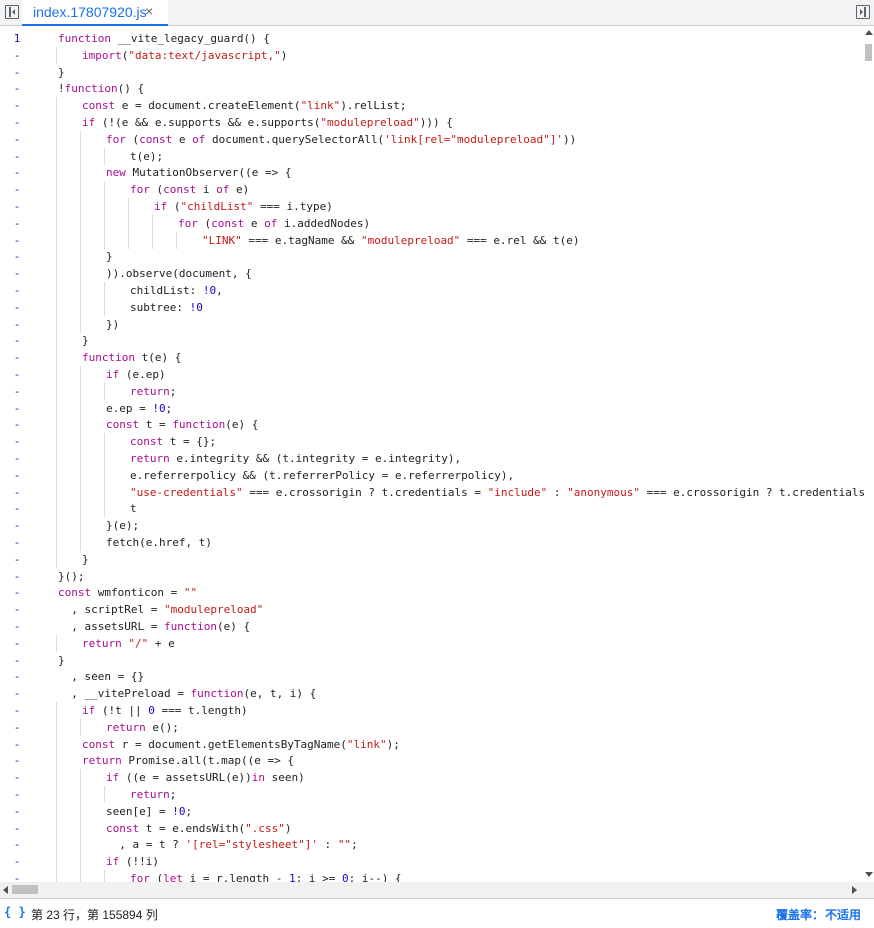  Describe the element at coordinates (188, 223) in the screenshot. I see `code-token: for` at that location.